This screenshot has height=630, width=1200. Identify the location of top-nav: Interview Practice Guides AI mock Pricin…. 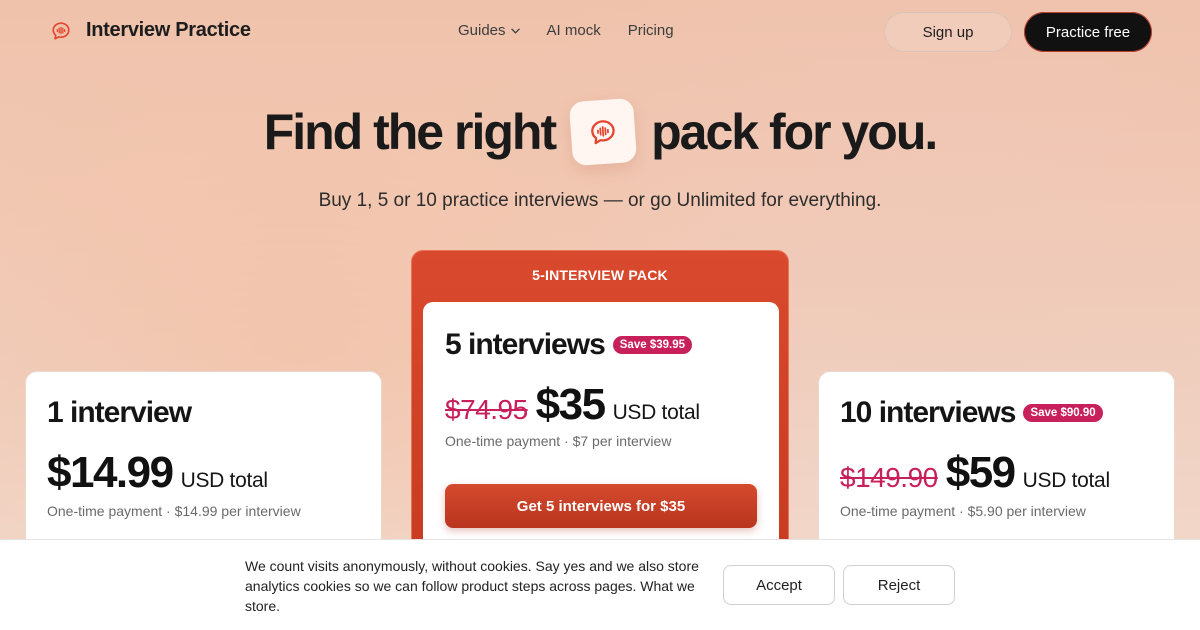
(600, 32).